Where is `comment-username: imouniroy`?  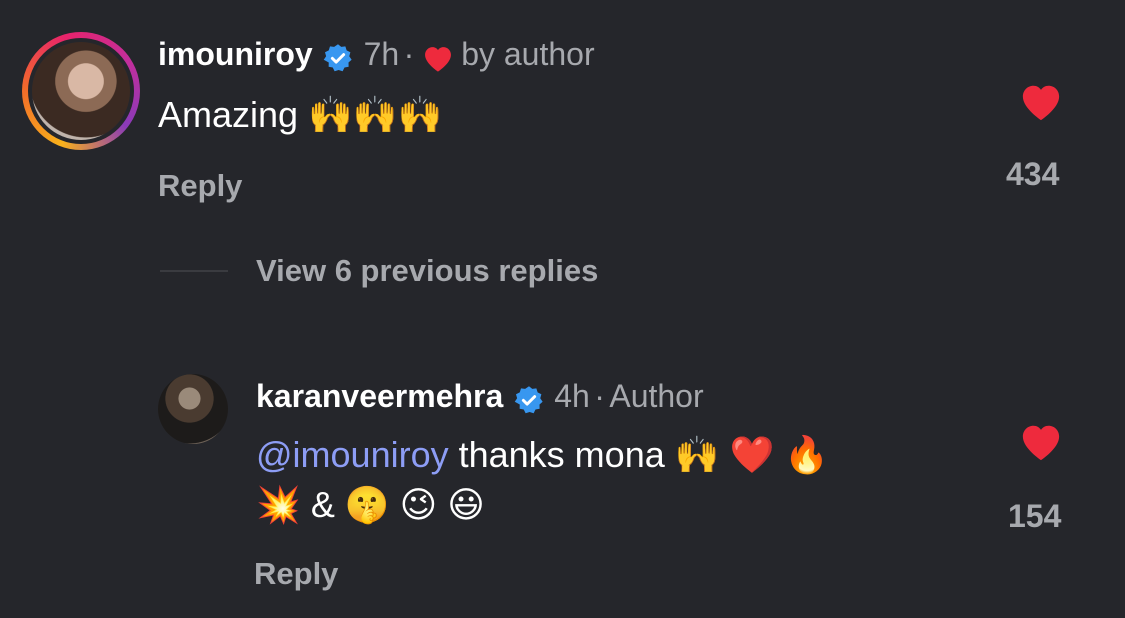
comment-username: imouniroy is located at coordinates (235, 54).